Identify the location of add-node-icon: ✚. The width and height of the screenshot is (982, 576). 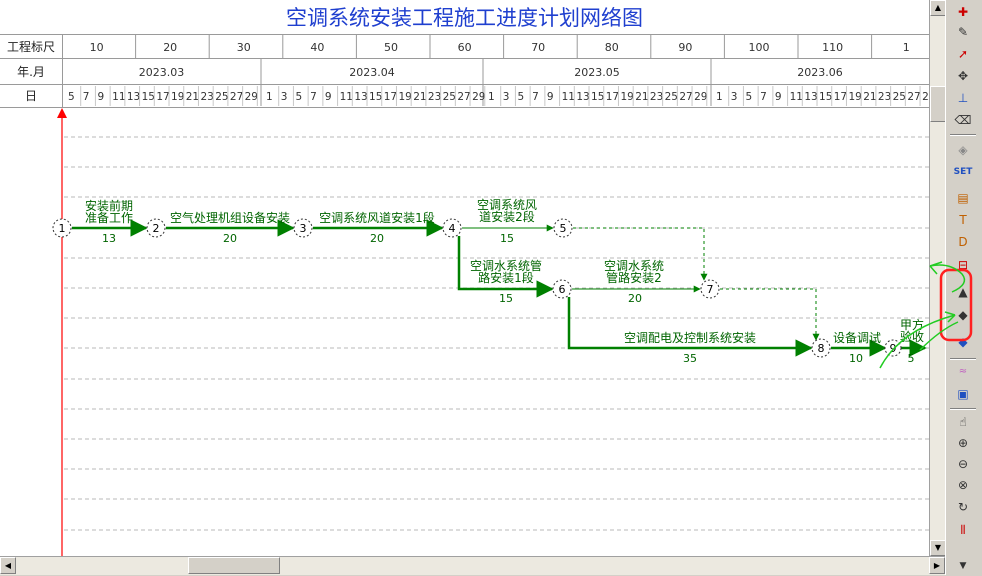
(963, 12).